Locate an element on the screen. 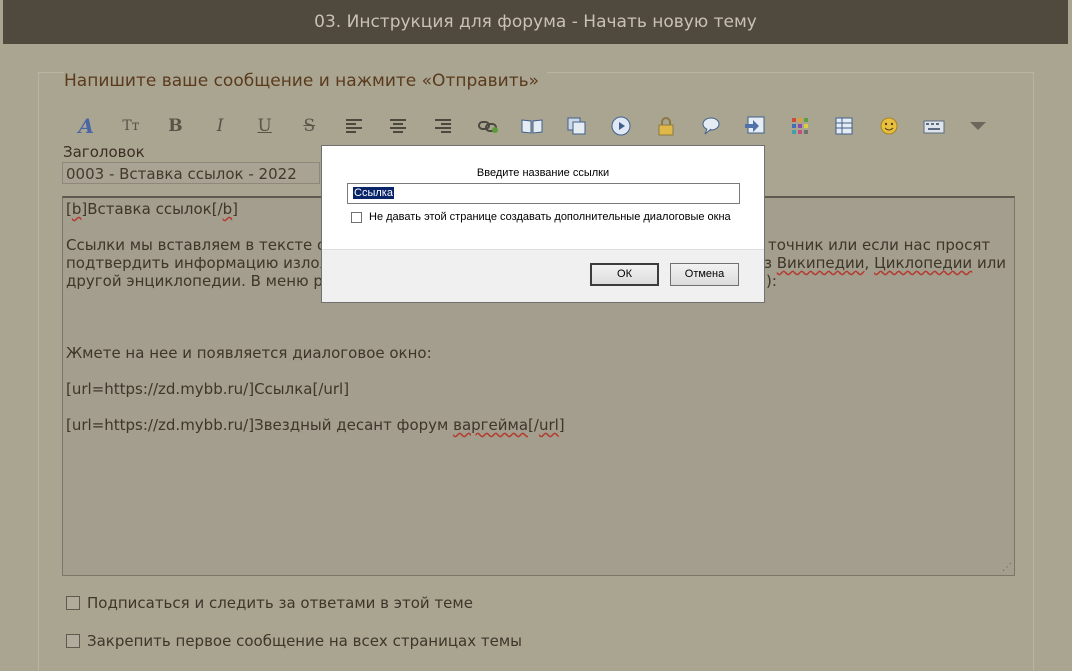 This screenshot has width=1072, height=671. table-icon is located at coordinates (844, 126).